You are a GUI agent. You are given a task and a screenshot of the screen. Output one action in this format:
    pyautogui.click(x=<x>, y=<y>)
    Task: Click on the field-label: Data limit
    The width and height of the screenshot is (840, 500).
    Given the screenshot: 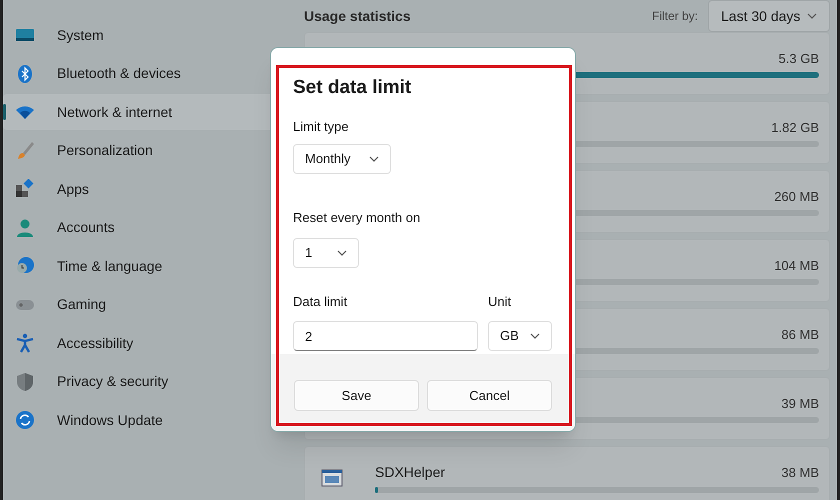 What is the action you would take?
    pyautogui.click(x=320, y=301)
    